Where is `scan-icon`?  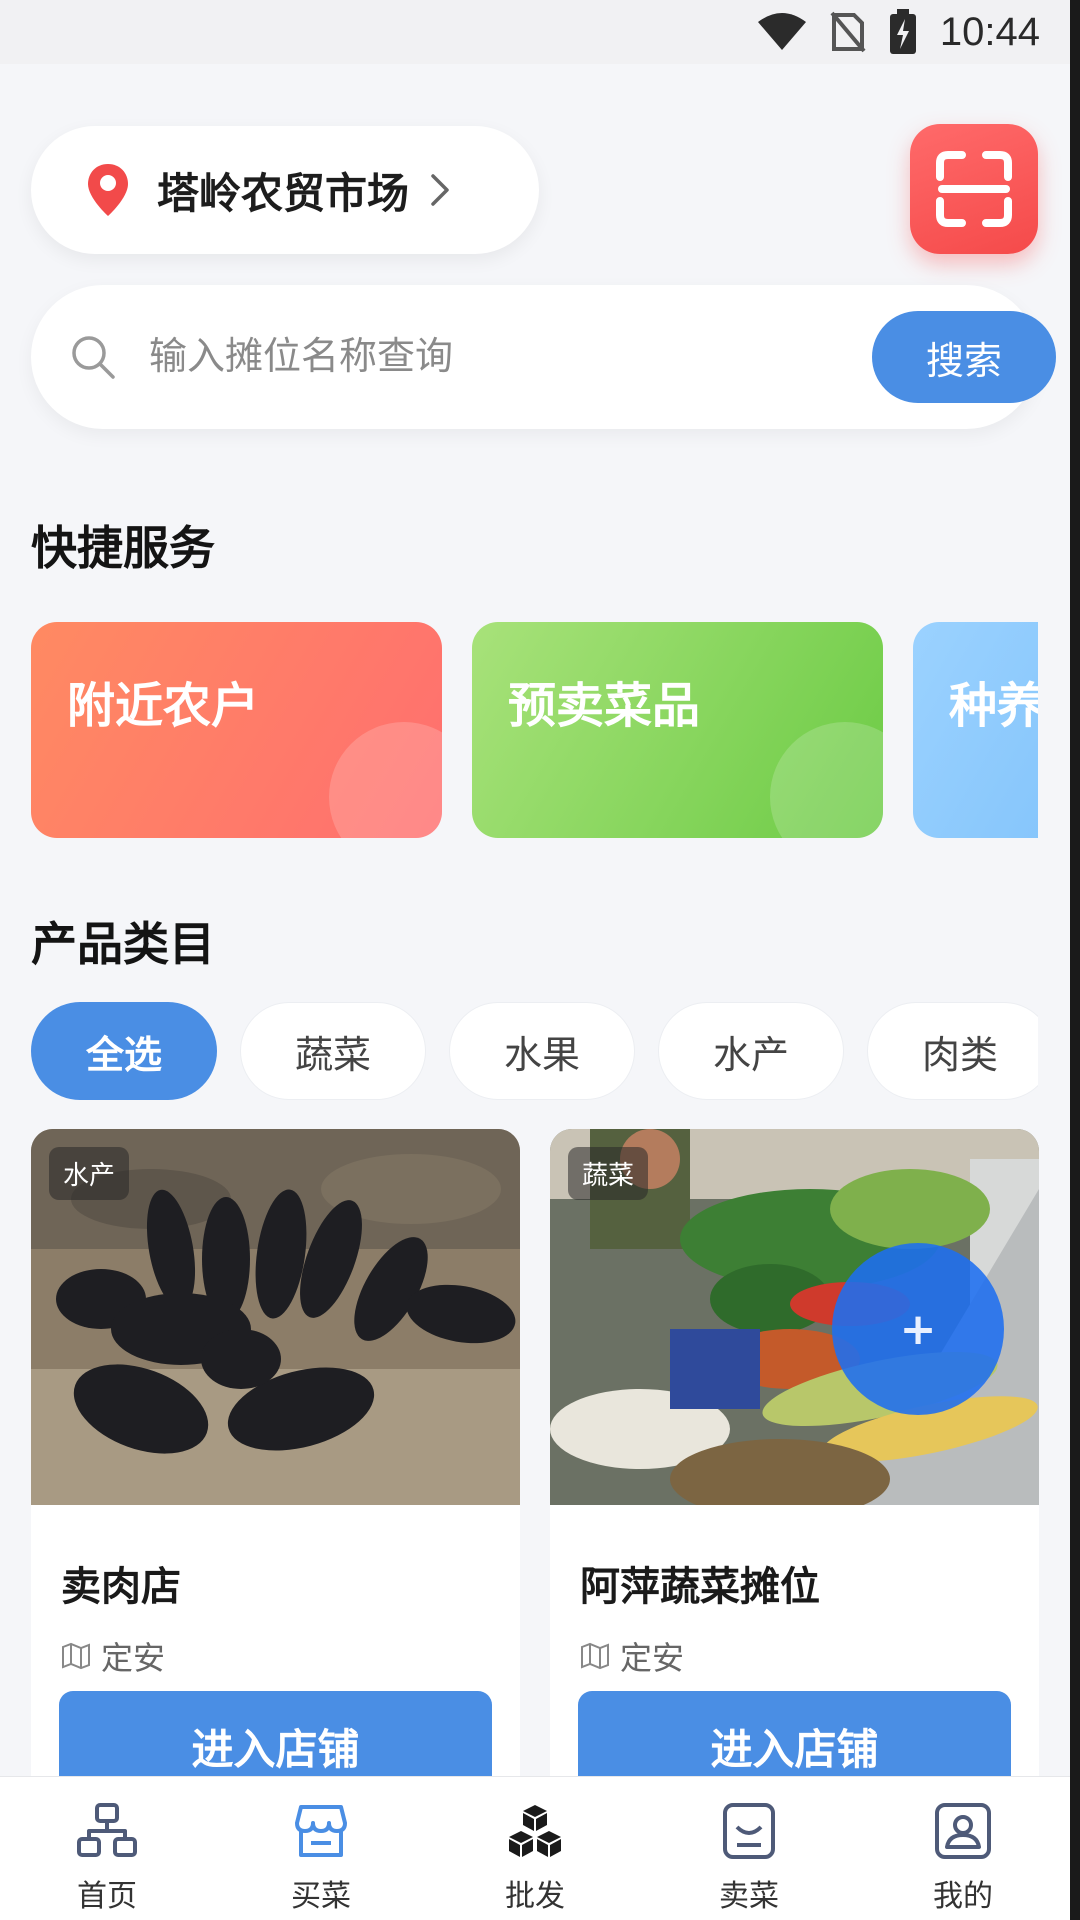
scan-icon is located at coordinates (974, 189).